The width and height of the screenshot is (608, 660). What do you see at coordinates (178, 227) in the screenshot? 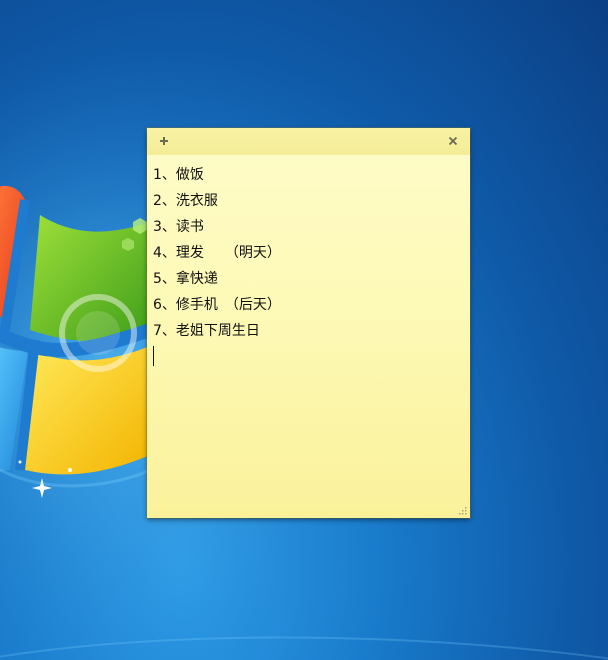
I see `note-line: 3、读书` at bounding box center [178, 227].